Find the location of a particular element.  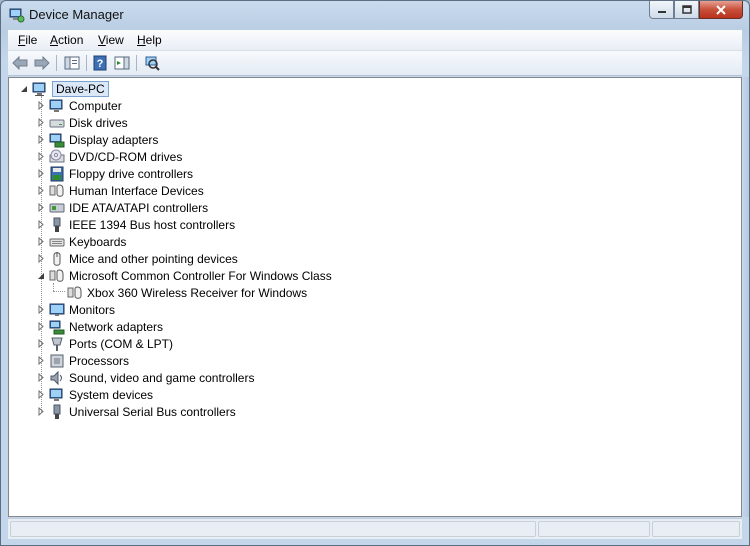

menu-action: Action is located at coordinates (66, 40).